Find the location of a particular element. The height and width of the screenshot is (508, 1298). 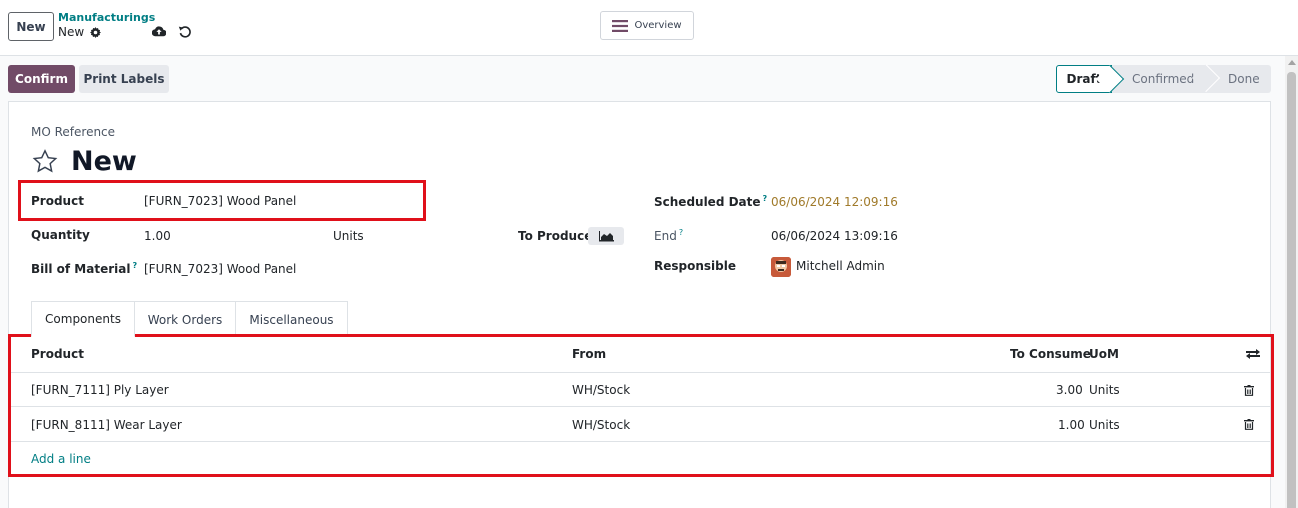

discard-icon is located at coordinates (184, 31).